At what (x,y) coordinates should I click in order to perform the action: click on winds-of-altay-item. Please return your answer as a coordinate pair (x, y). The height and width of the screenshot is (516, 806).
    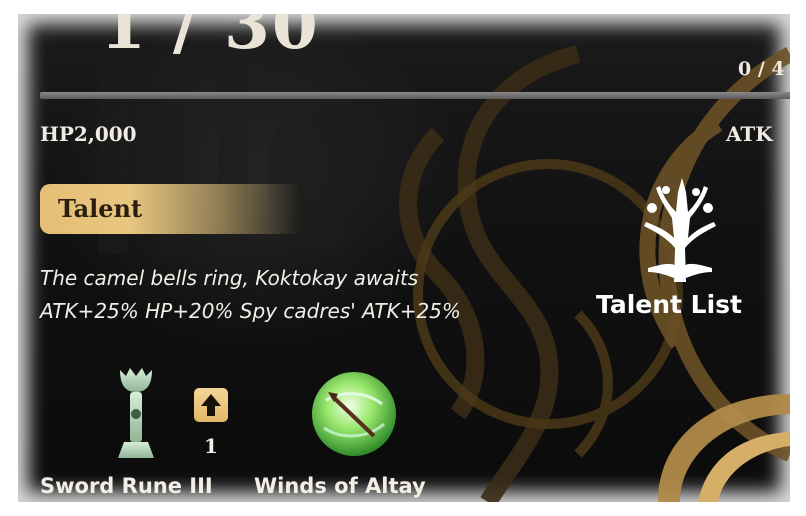
    Looking at the image, I should click on (354, 414).